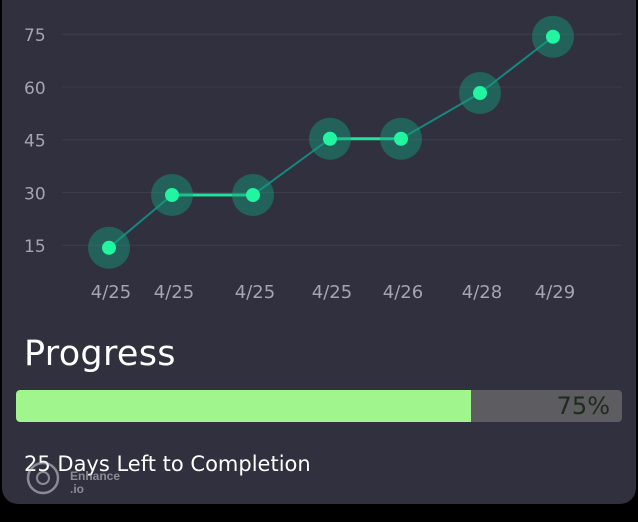 The width and height of the screenshot is (638, 522). What do you see at coordinates (35, 247) in the screenshot?
I see `y-tick-label: 15` at bounding box center [35, 247].